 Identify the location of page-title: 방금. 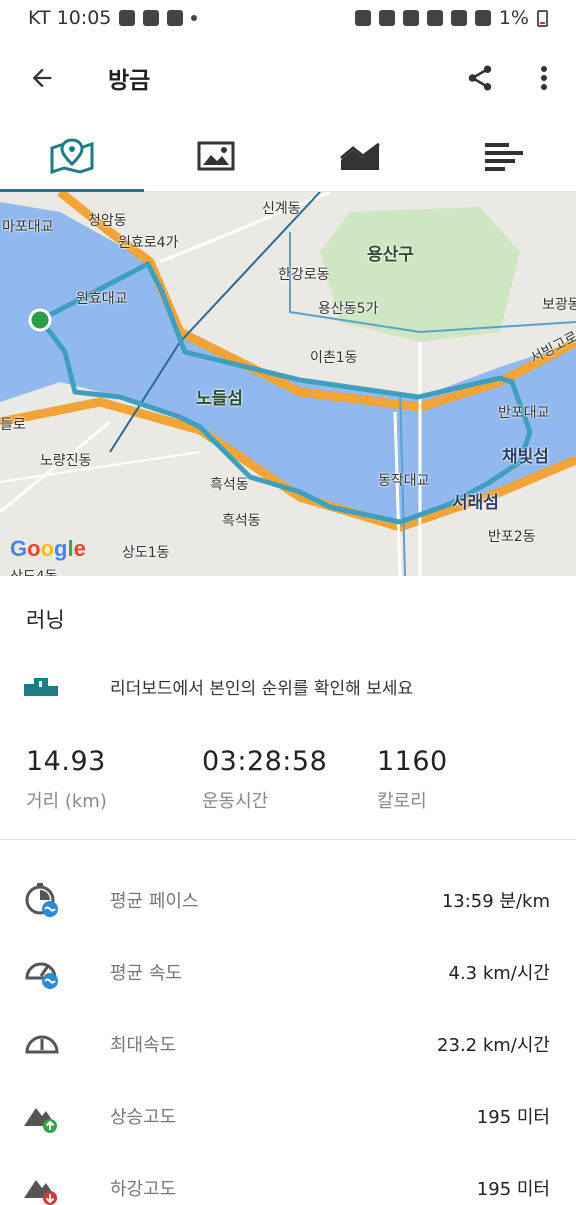
(129, 81).